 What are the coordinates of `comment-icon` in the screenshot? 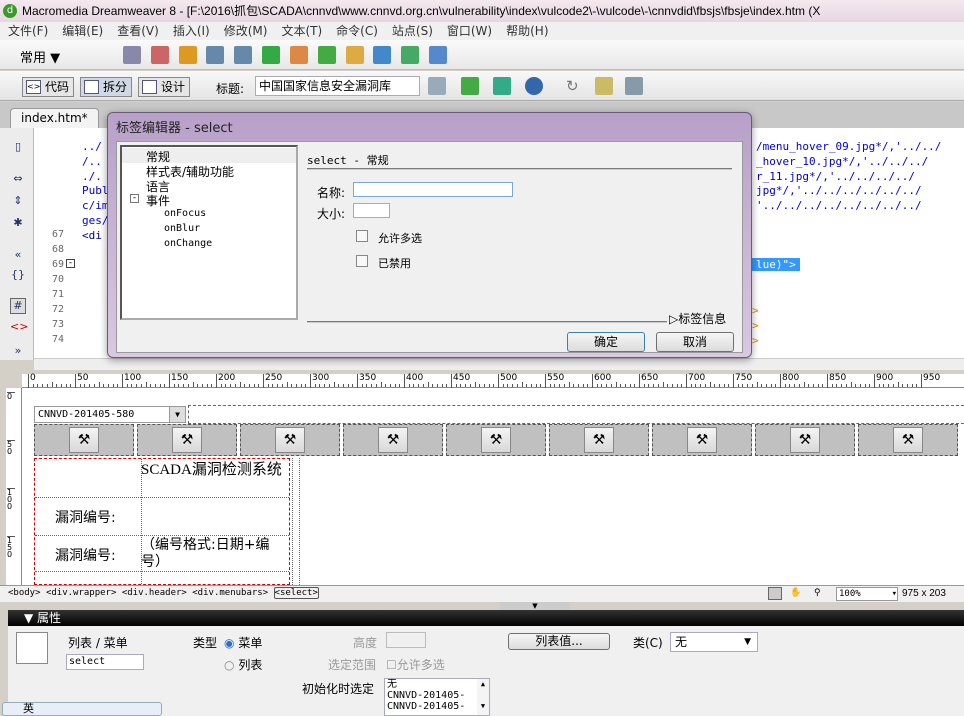 It's located at (382, 55).